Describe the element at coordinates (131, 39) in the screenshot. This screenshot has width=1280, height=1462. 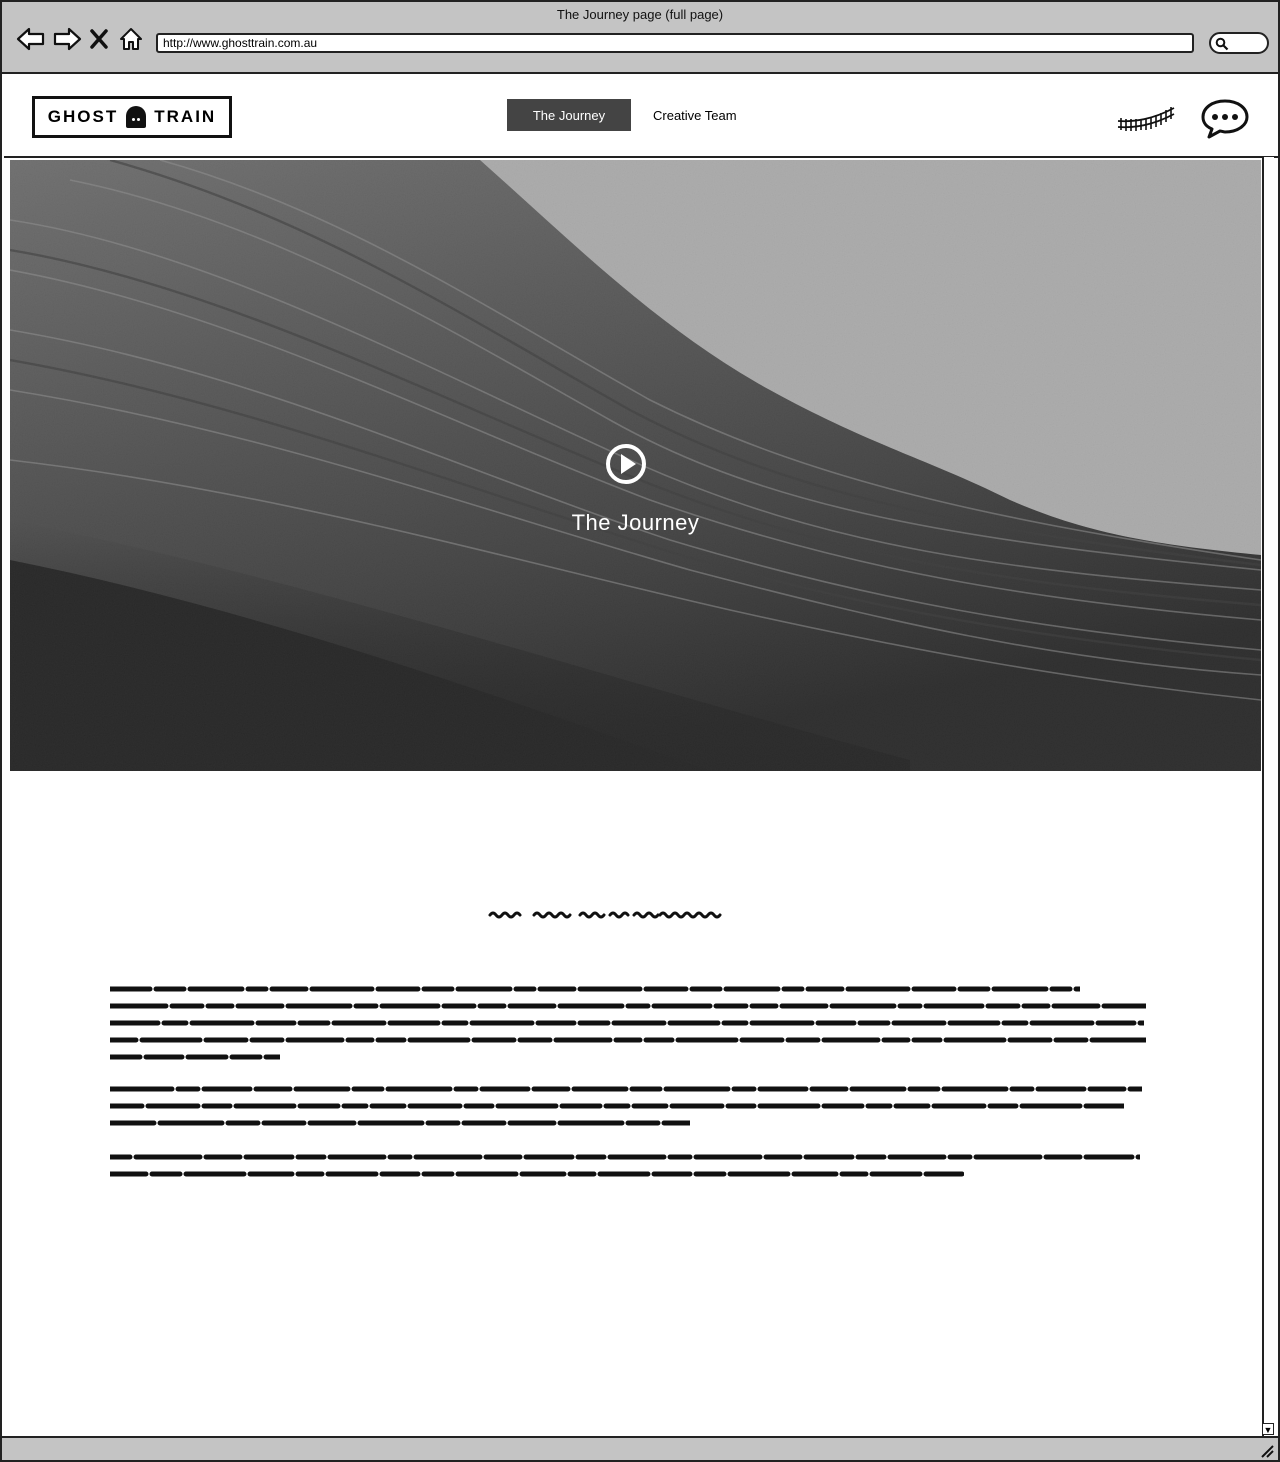
I see `home-icon` at that location.